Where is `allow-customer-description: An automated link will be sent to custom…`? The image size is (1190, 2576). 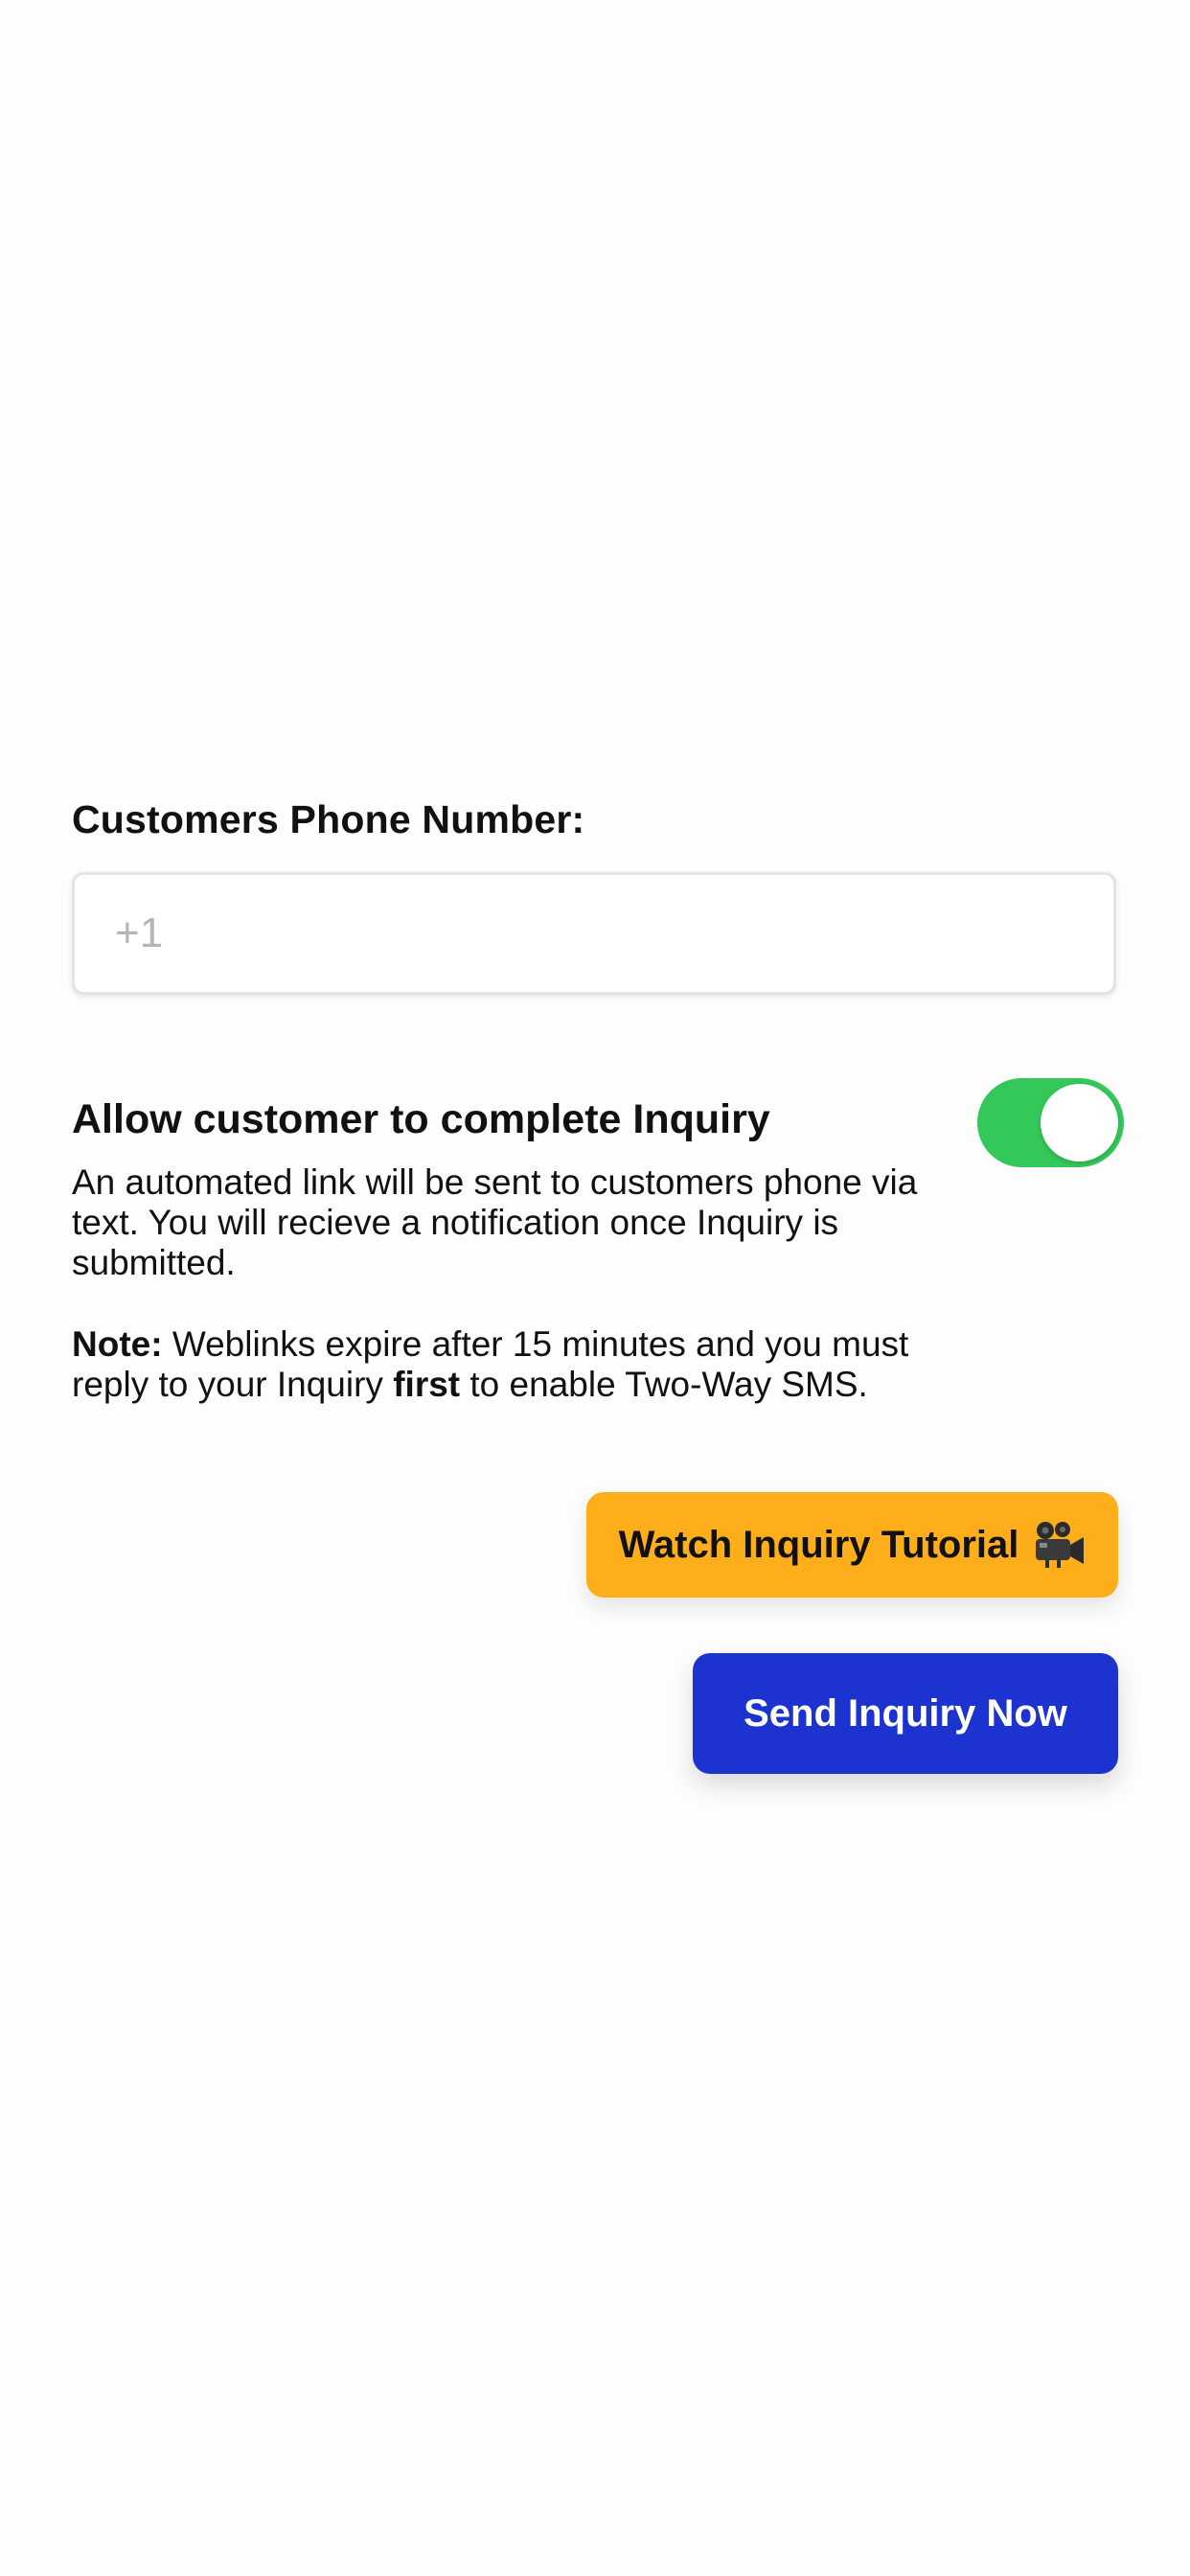 allow-customer-description: An automated link will be sent to custom… is located at coordinates (495, 1222).